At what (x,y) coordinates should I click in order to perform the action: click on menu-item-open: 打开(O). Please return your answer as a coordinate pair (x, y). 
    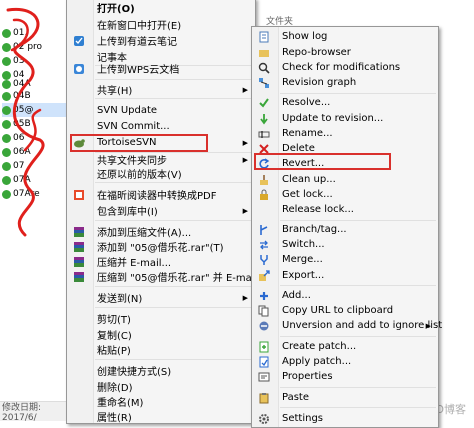
    Looking at the image, I should click on (161, 8).